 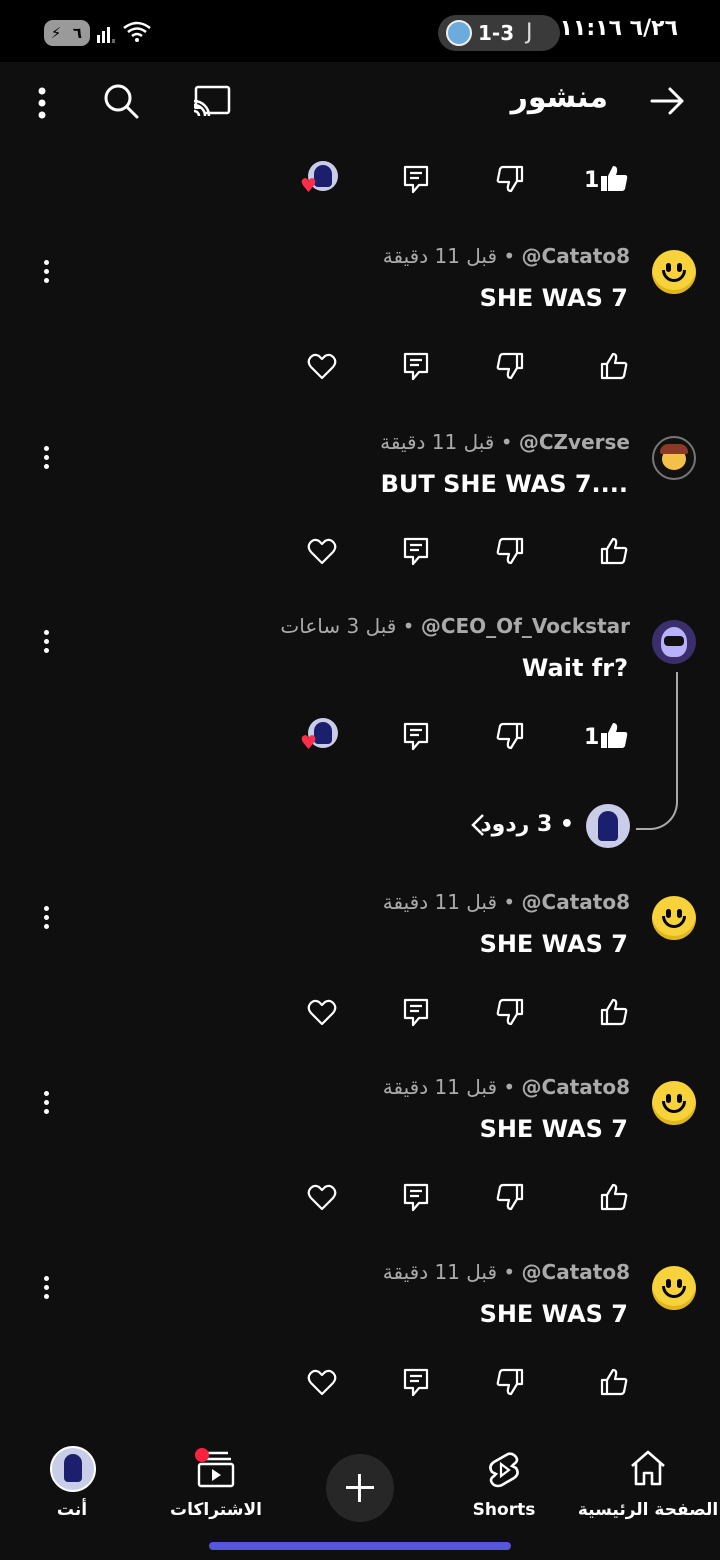 I want to click on live-score-chip: 1-3 J, so click(x=499, y=33).